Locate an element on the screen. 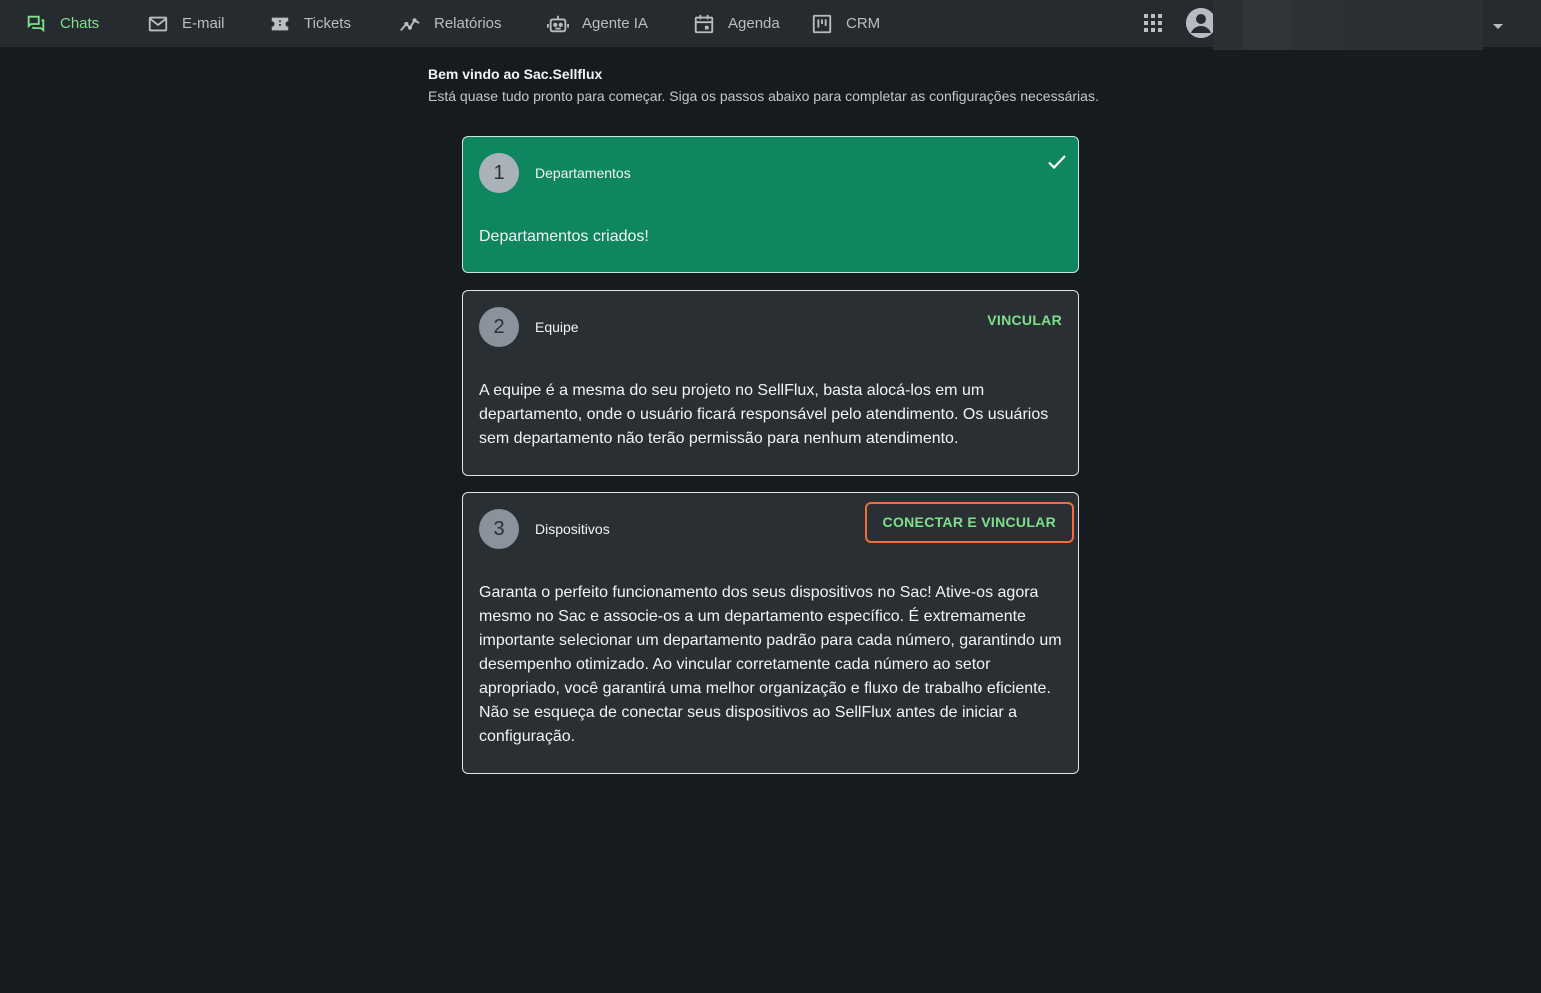 This screenshot has width=1541, height=993. avatar is located at coordinates (1201, 23).